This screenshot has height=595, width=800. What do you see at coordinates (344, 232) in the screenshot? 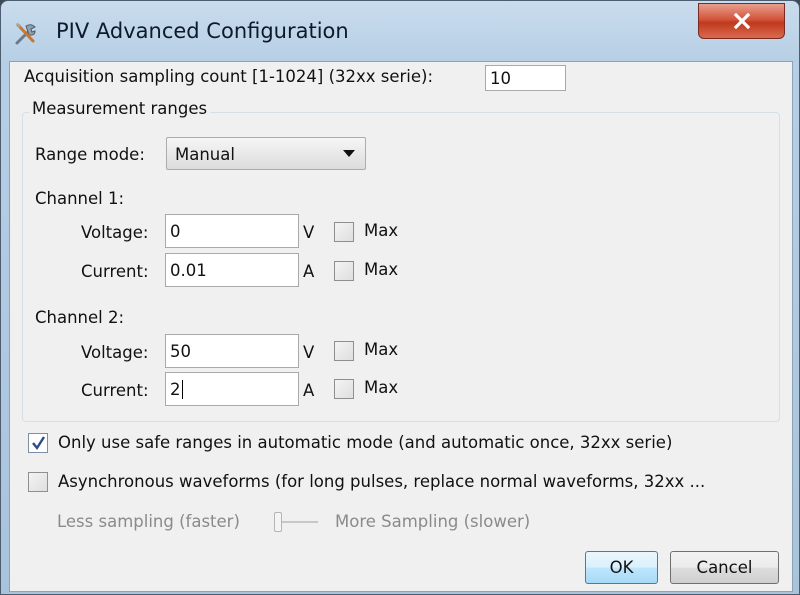
I see `channel-1-voltage-max-checkbox` at bounding box center [344, 232].